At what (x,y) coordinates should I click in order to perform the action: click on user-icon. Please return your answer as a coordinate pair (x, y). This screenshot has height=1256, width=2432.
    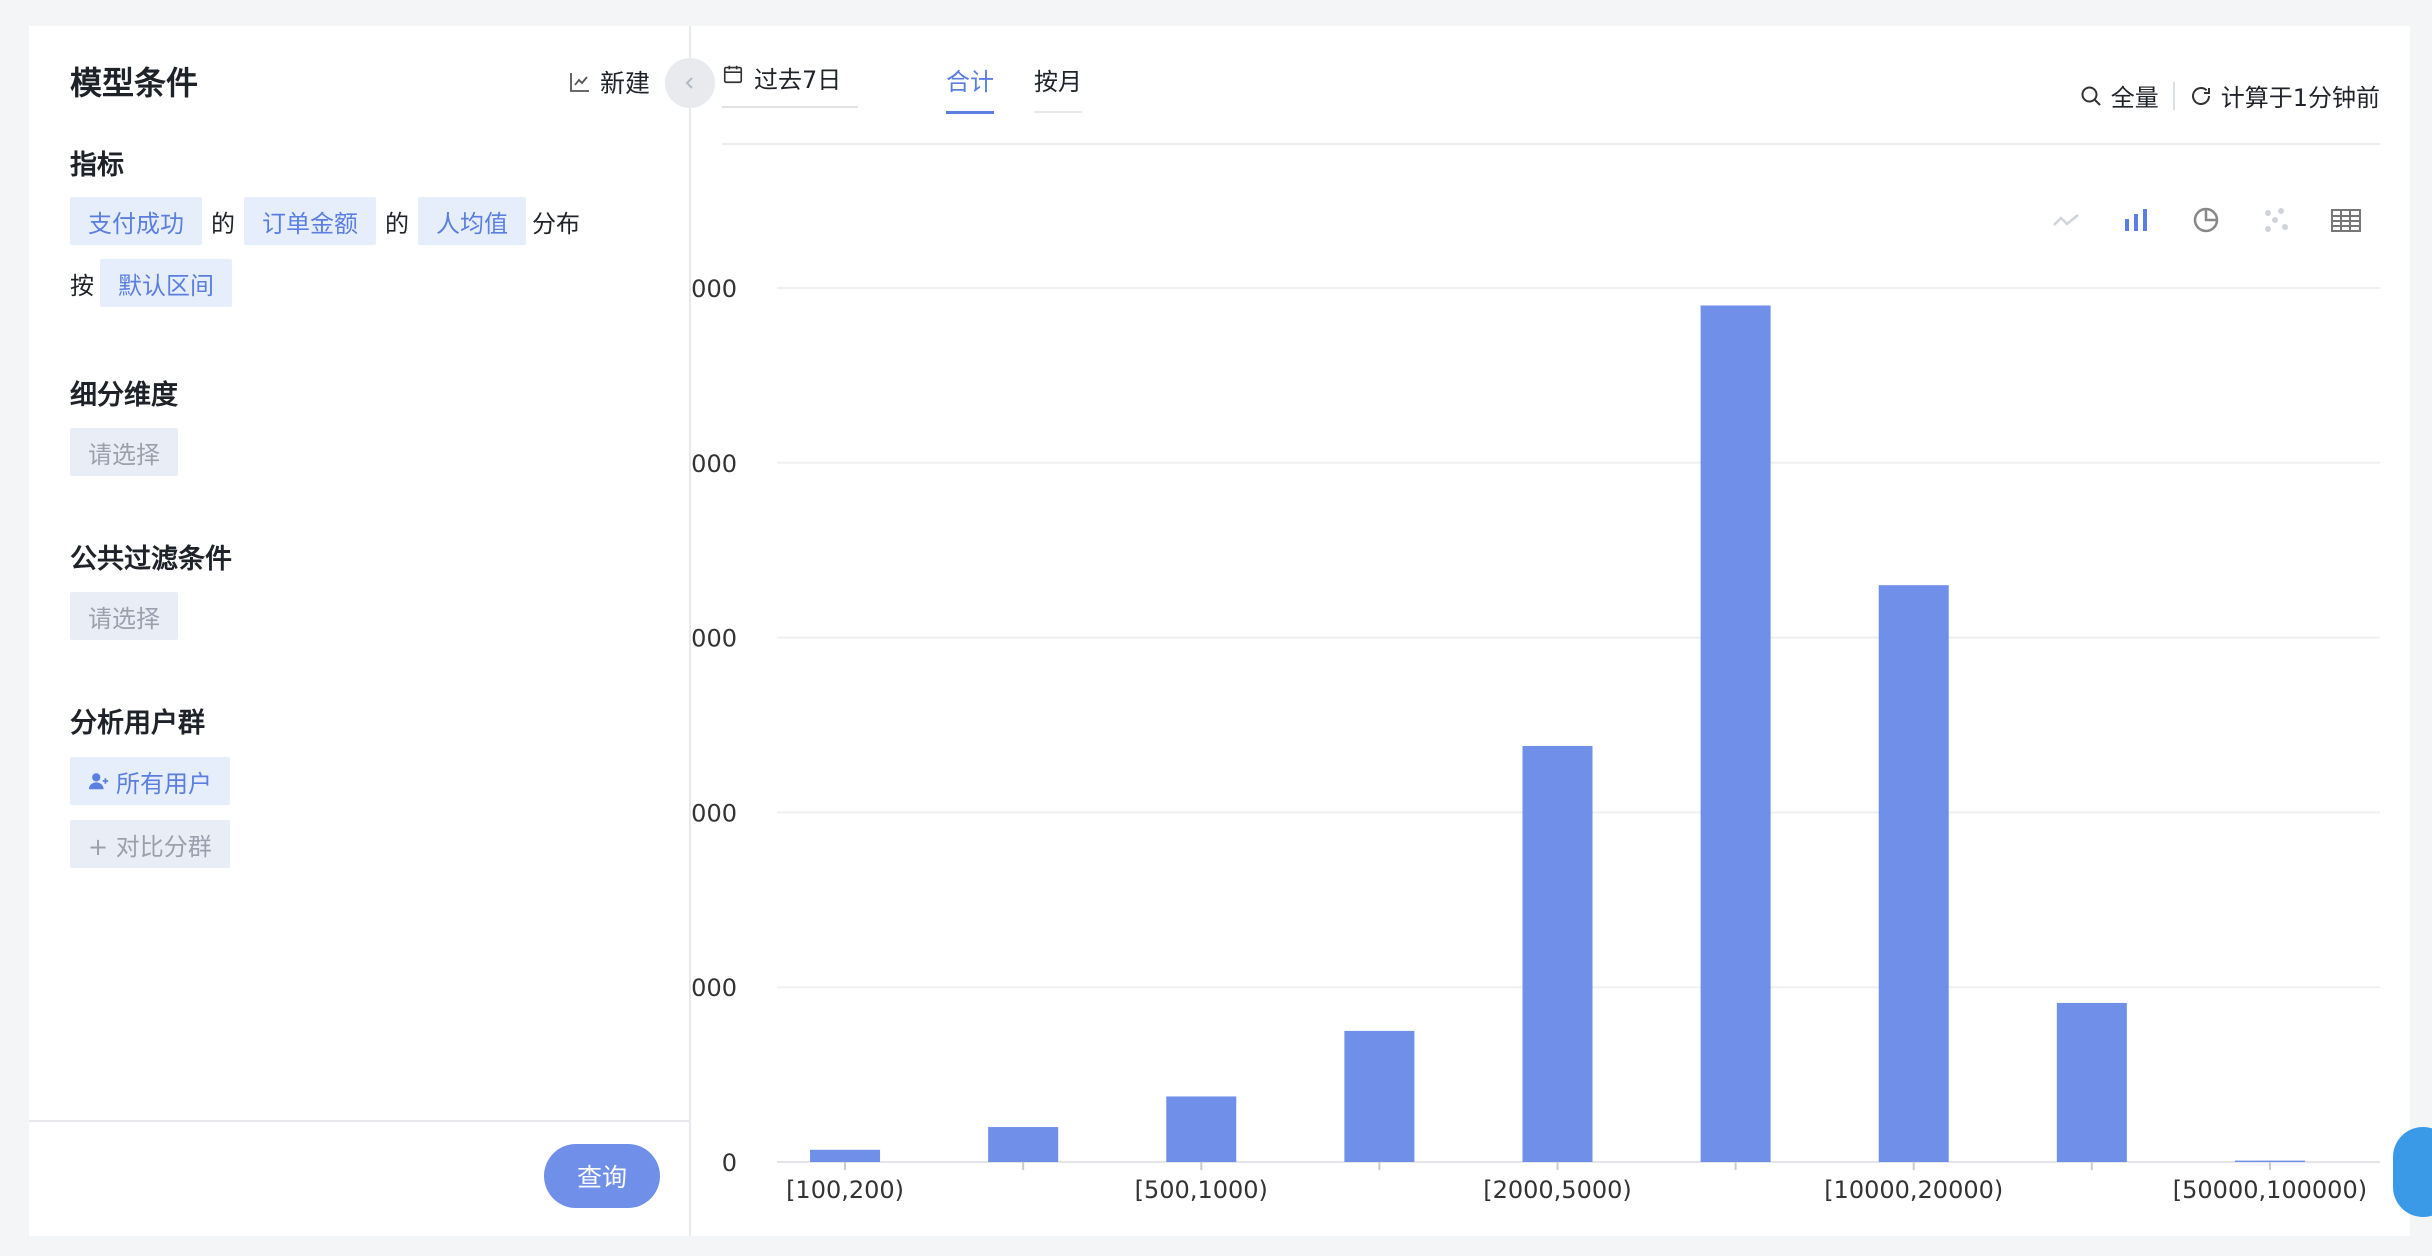
    Looking at the image, I should click on (98, 781).